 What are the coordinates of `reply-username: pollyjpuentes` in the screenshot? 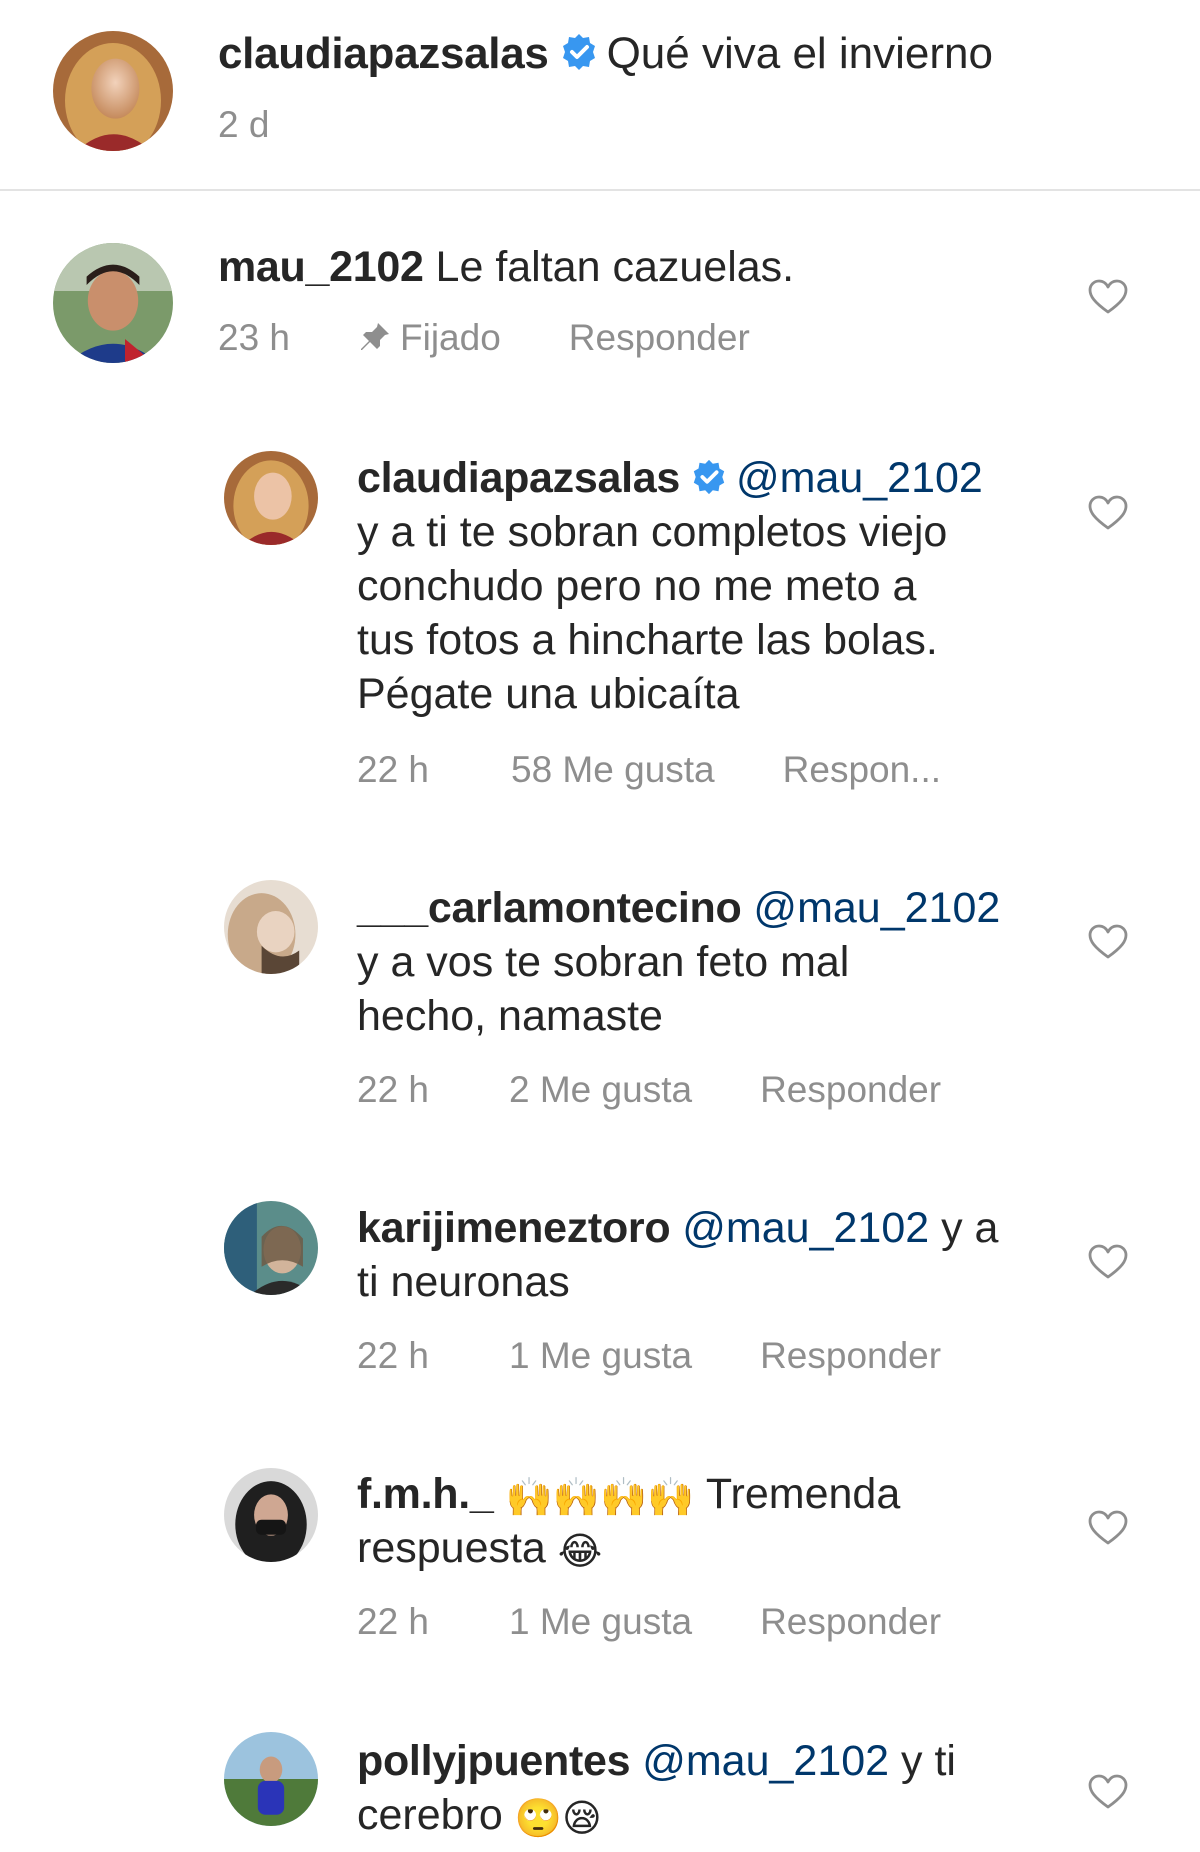 It's located at (494, 1761).